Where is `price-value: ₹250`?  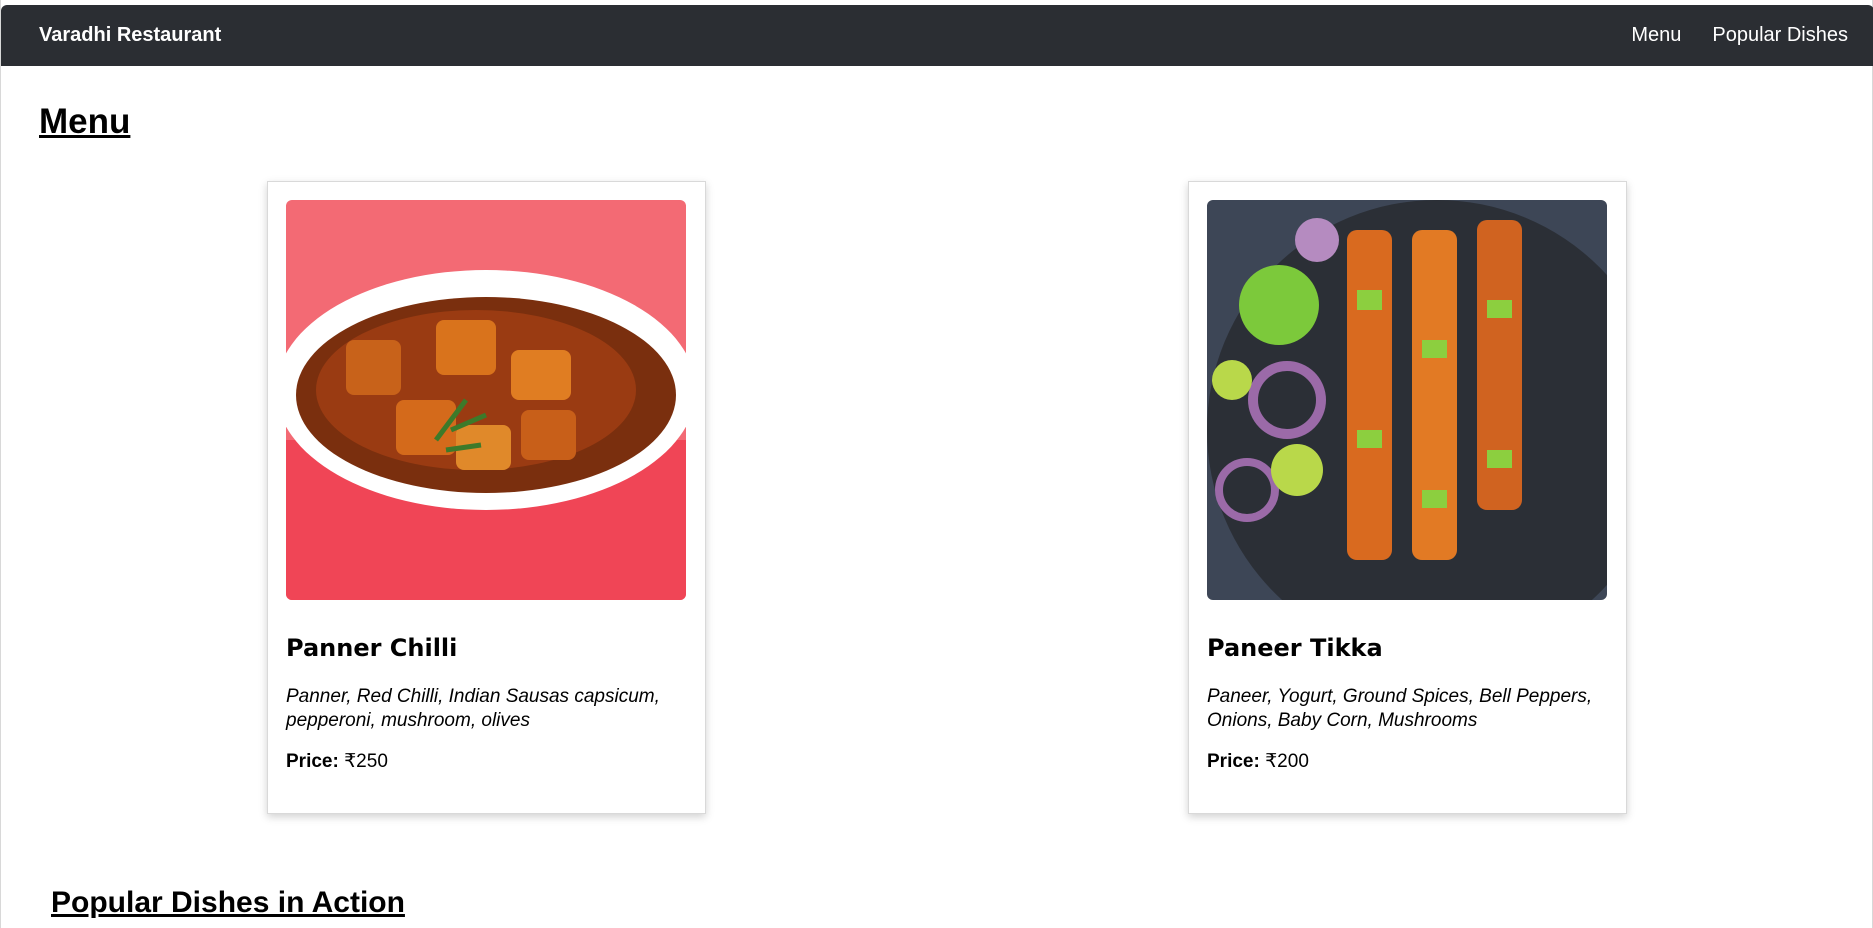
price-value: ₹250 is located at coordinates (366, 761).